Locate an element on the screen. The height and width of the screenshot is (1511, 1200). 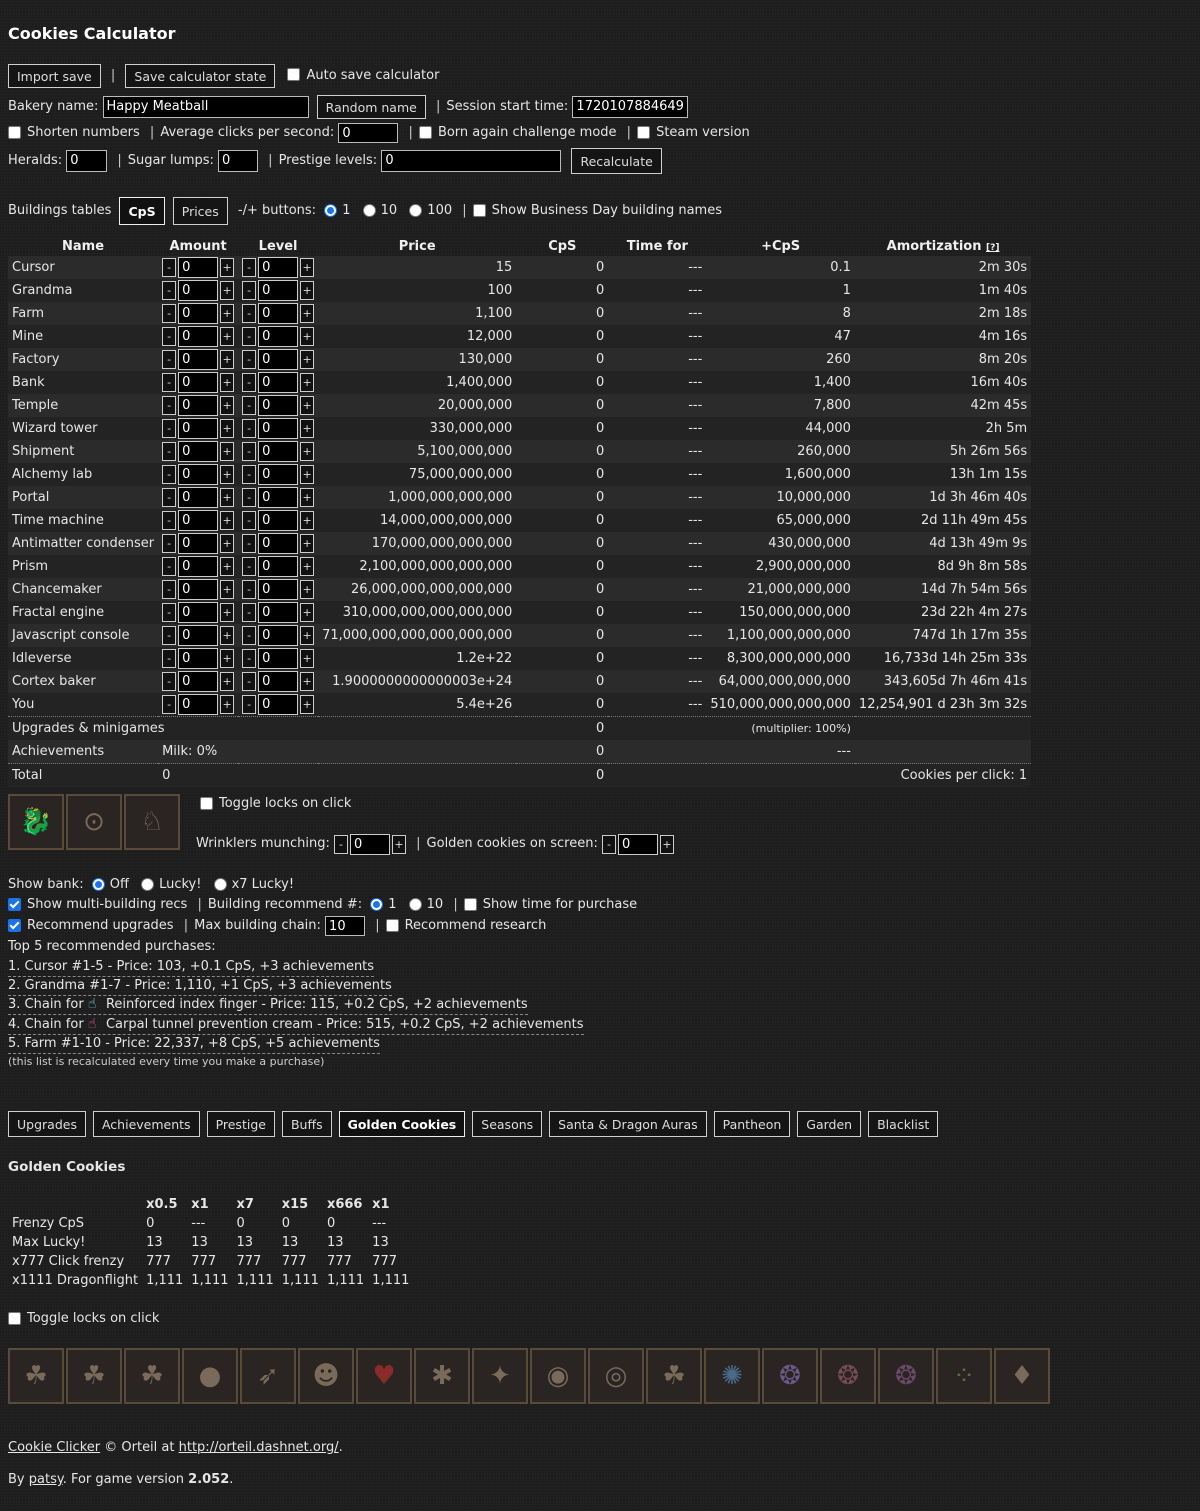
heralds-input: 0 is located at coordinates (87, 161).